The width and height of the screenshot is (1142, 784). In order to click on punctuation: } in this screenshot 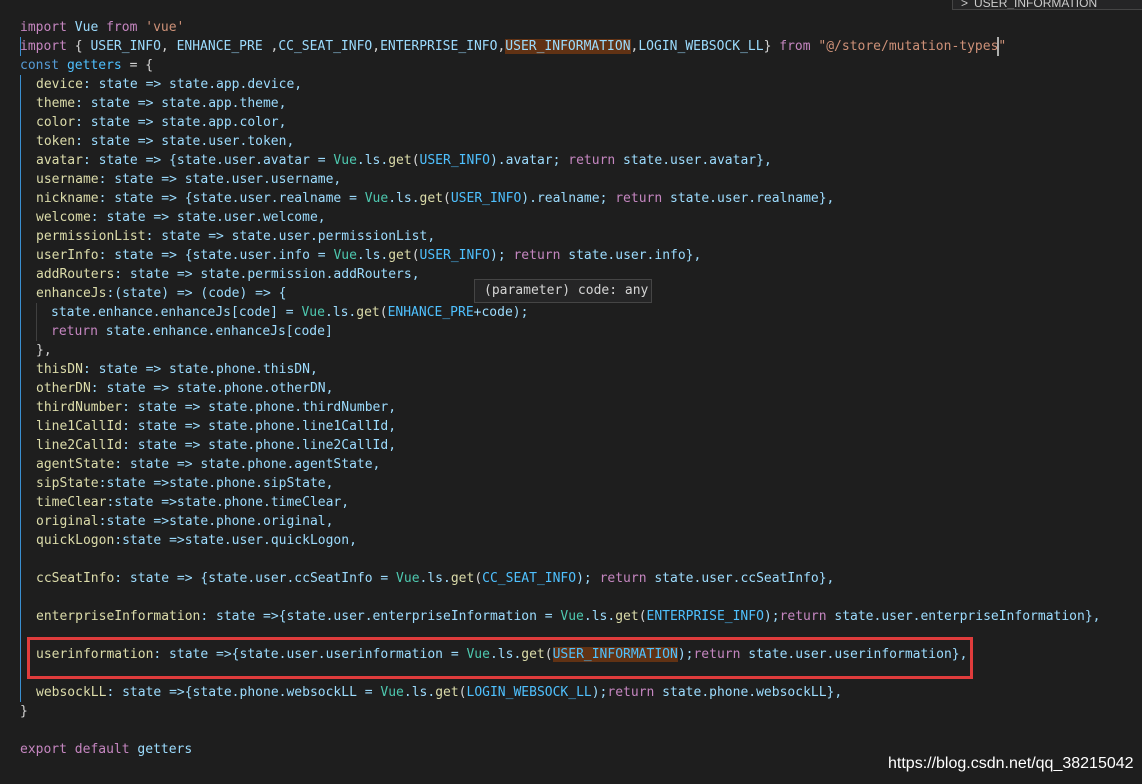, I will do `click(767, 46)`.